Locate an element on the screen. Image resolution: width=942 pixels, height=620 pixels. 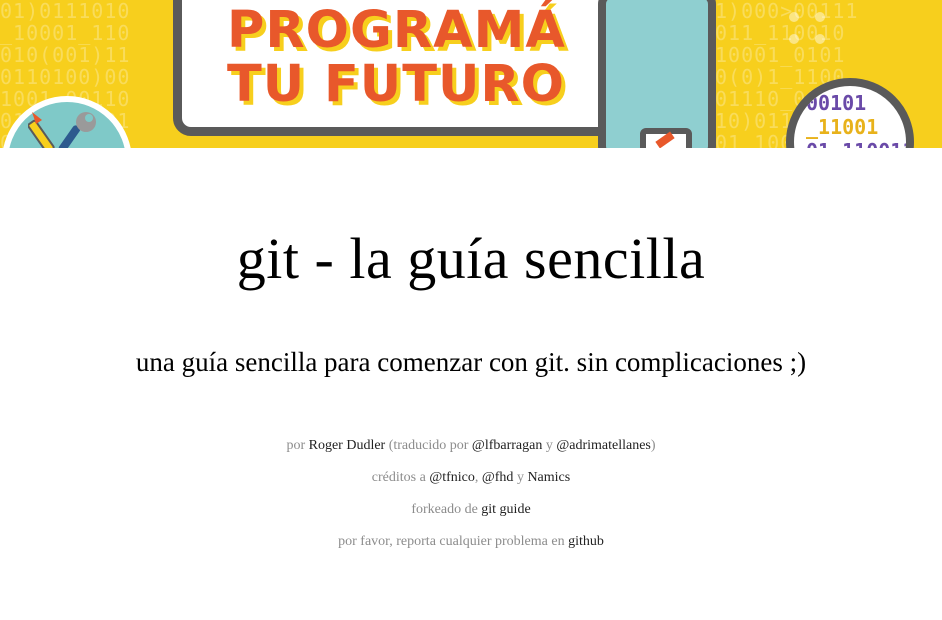
lens-line3: 01_110011 is located at coordinates (856, 144).